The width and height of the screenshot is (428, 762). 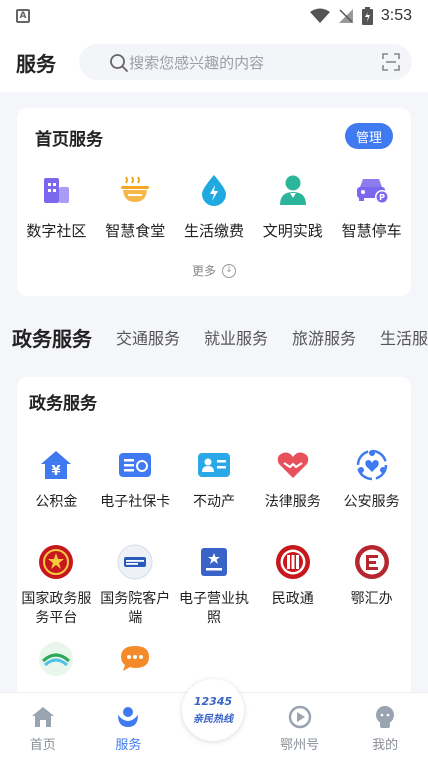 What do you see at coordinates (345, 16) in the screenshot?
I see `signal-icon` at bounding box center [345, 16].